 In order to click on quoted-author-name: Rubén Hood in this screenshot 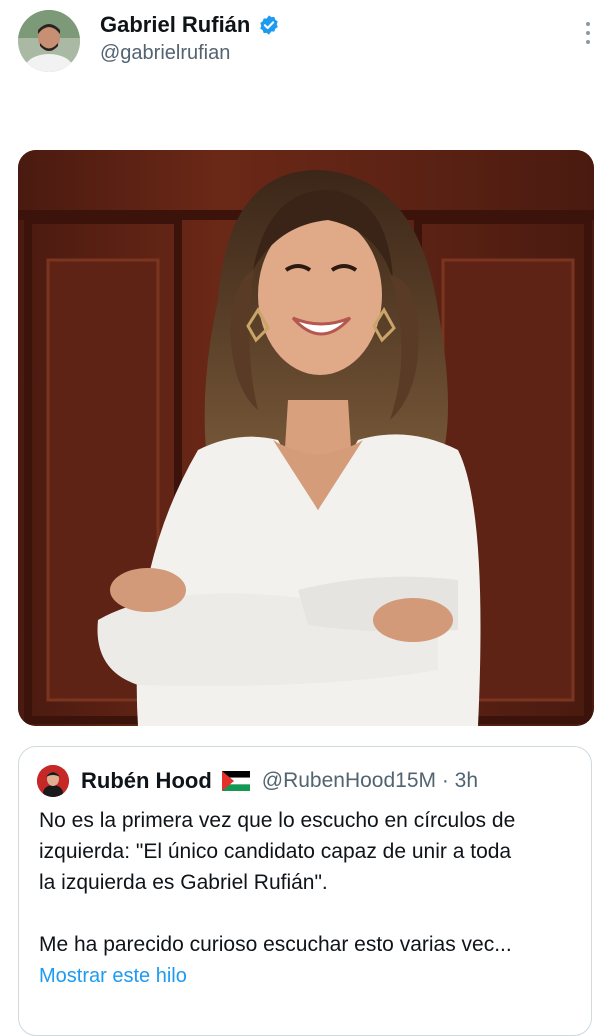, I will do `click(146, 781)`.